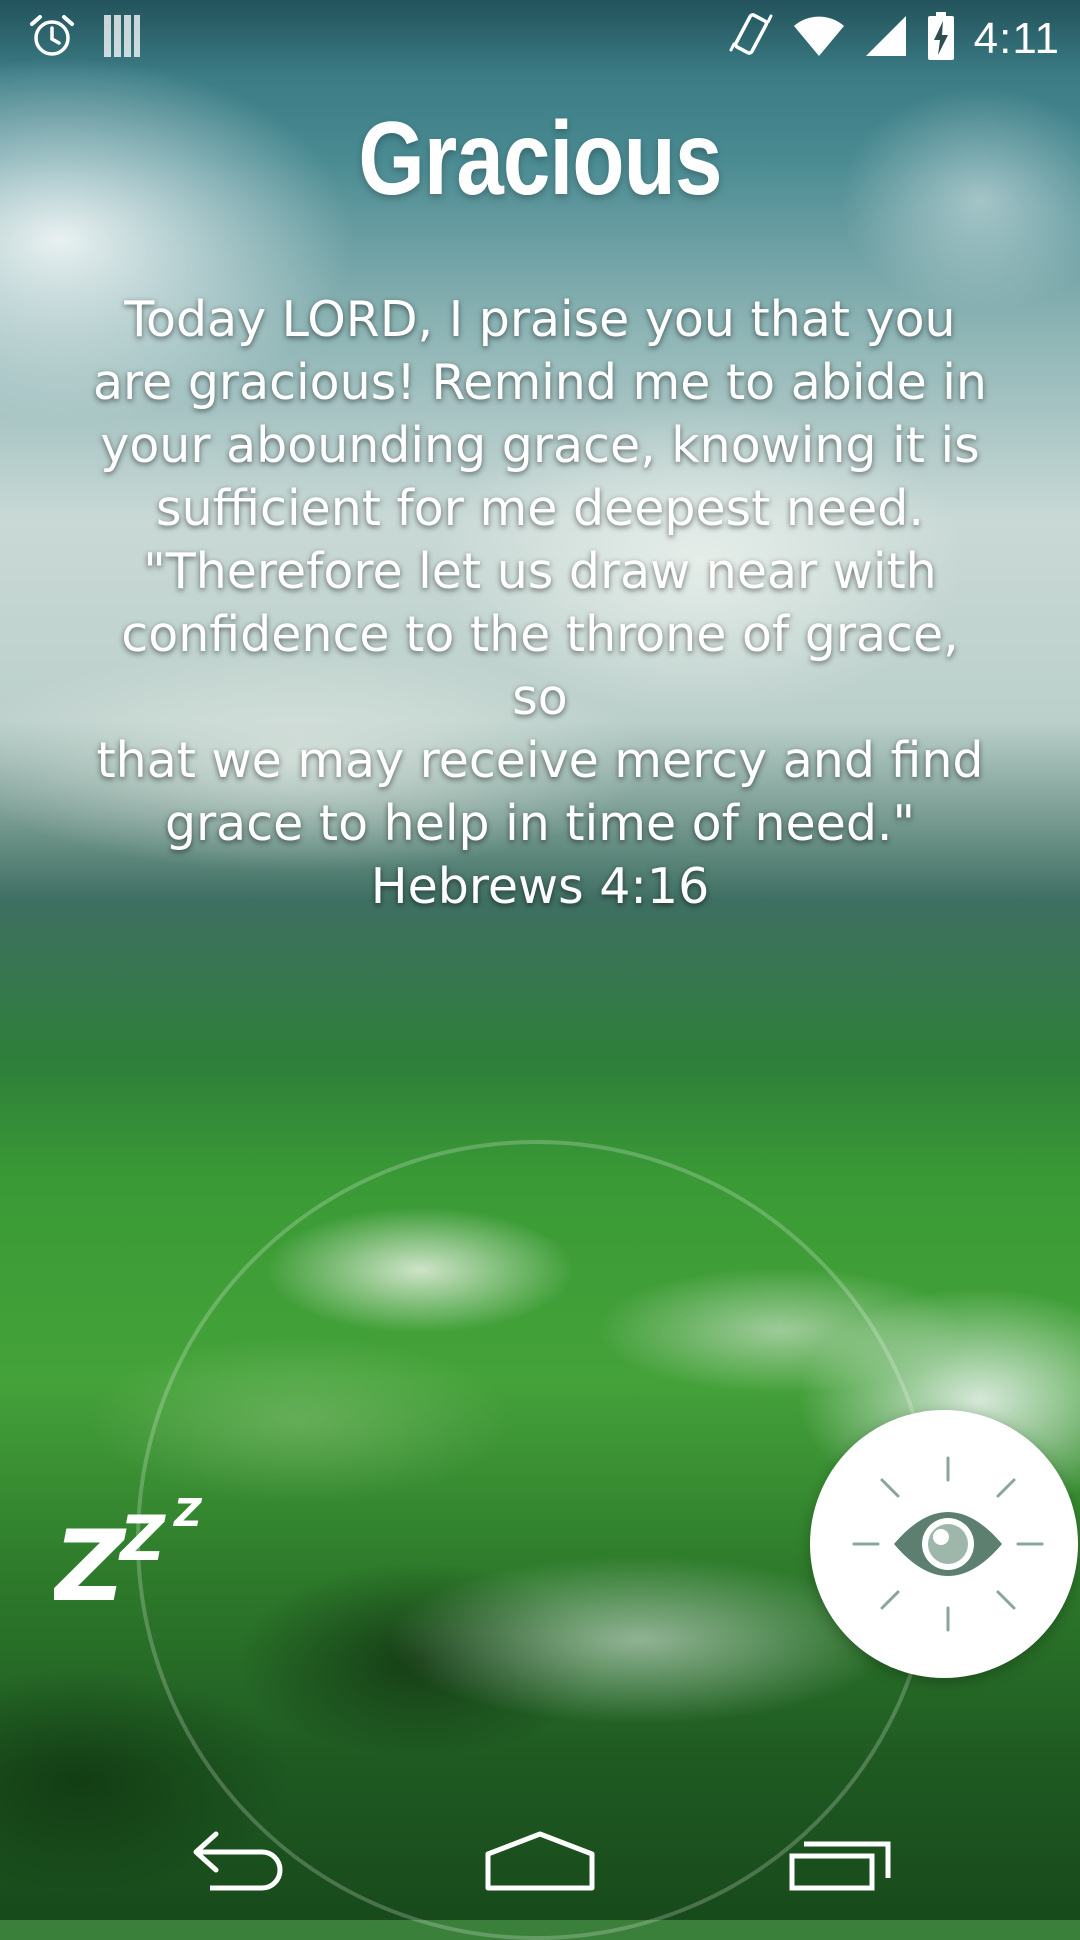  What do you see at coordinates (886, 38) in the screenshot?
I see `cell-signal-icon` at bounding box center [886, 38].